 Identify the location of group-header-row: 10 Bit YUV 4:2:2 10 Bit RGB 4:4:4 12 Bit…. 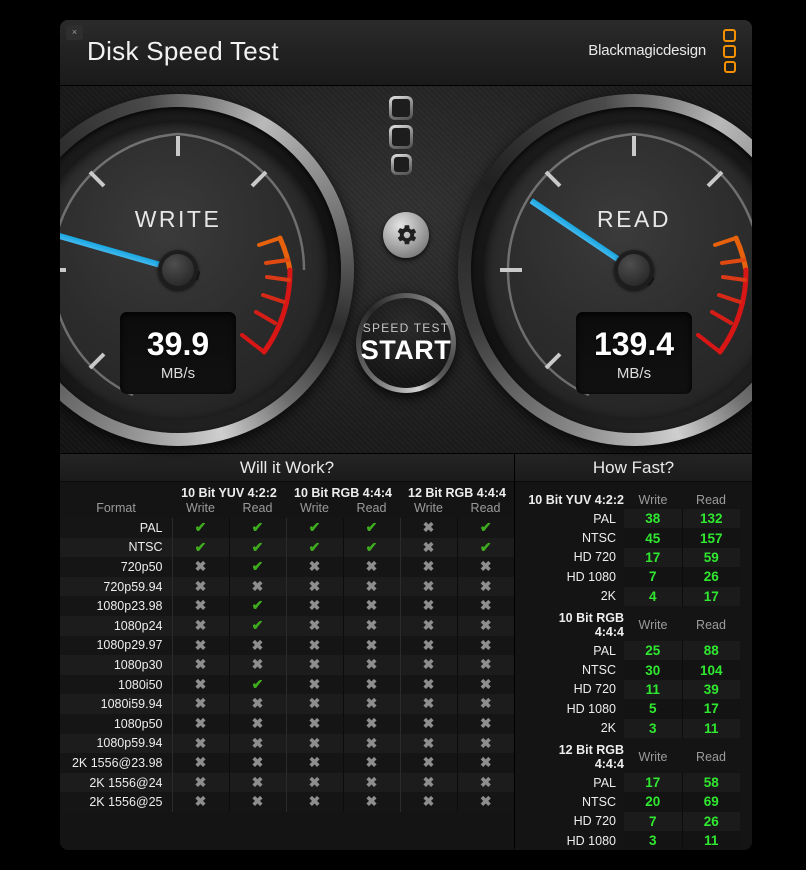
(287, 493).